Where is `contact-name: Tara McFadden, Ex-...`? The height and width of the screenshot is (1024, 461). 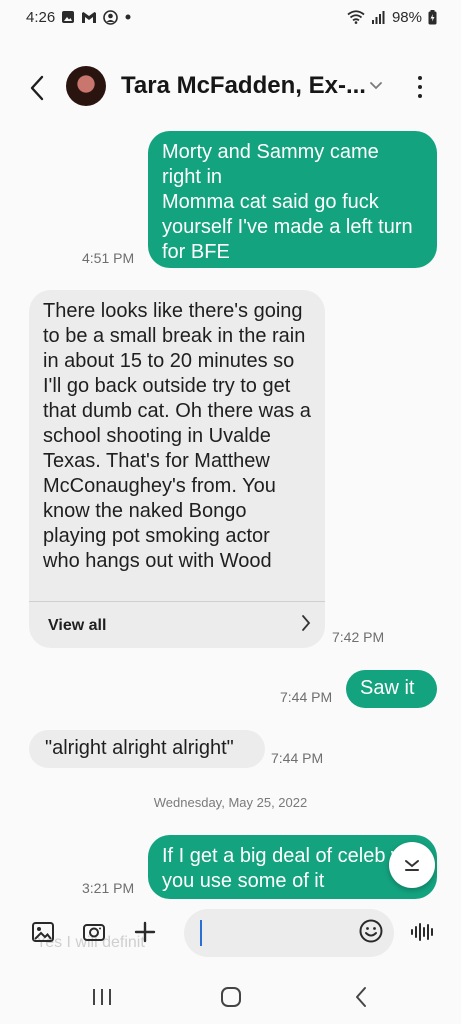
contact-name: Tara McFadden, Ex-... is located at coordinates (243, 86).